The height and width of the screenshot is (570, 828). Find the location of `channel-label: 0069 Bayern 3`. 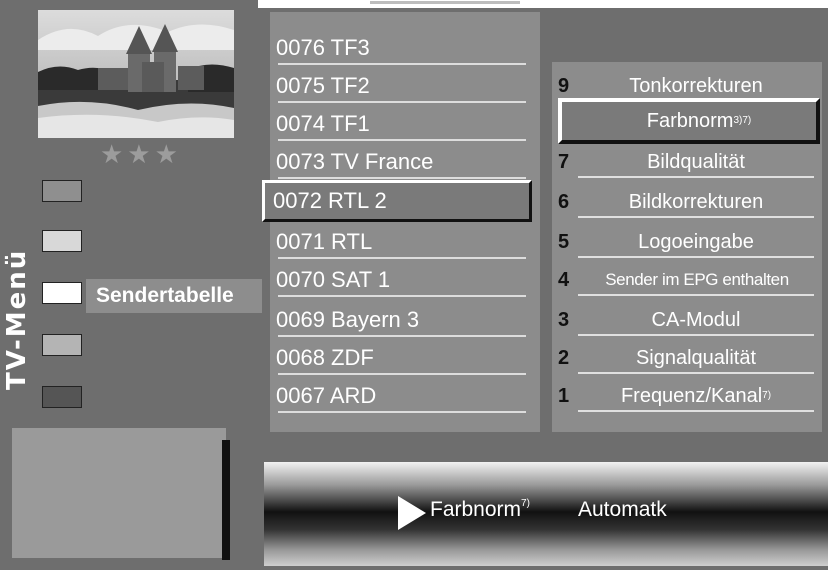

channel-label: 0069 Bayern 3 is located at coordinates (348, 319).